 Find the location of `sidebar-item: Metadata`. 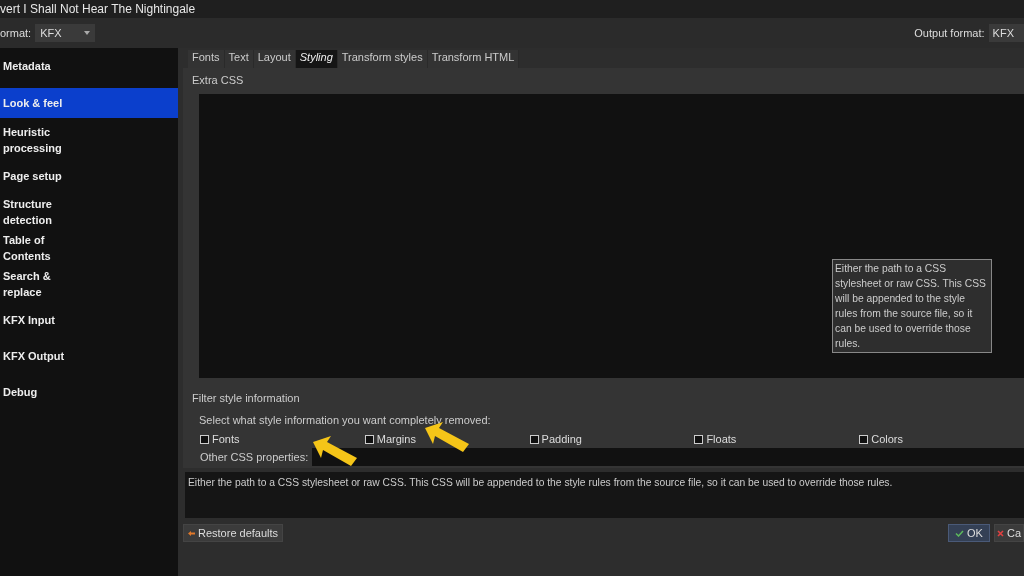

sidebar-item: Metadata is located at coordinates (89, 66).